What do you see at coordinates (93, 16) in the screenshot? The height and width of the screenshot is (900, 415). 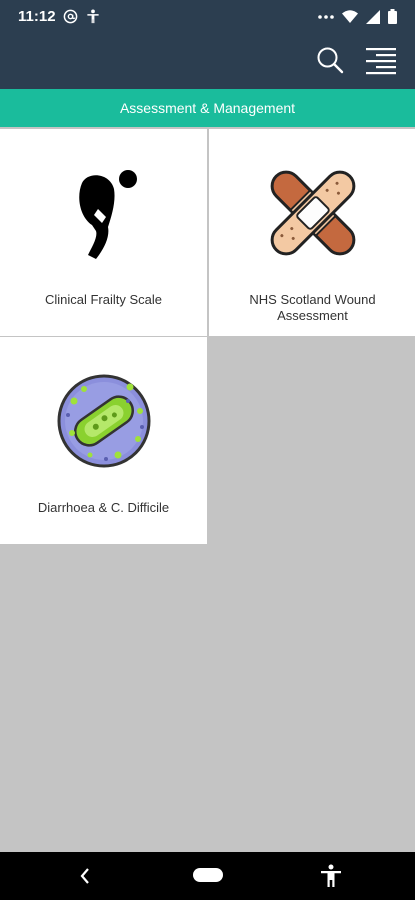 I see `person-icon` at bounding box center [93, 16].